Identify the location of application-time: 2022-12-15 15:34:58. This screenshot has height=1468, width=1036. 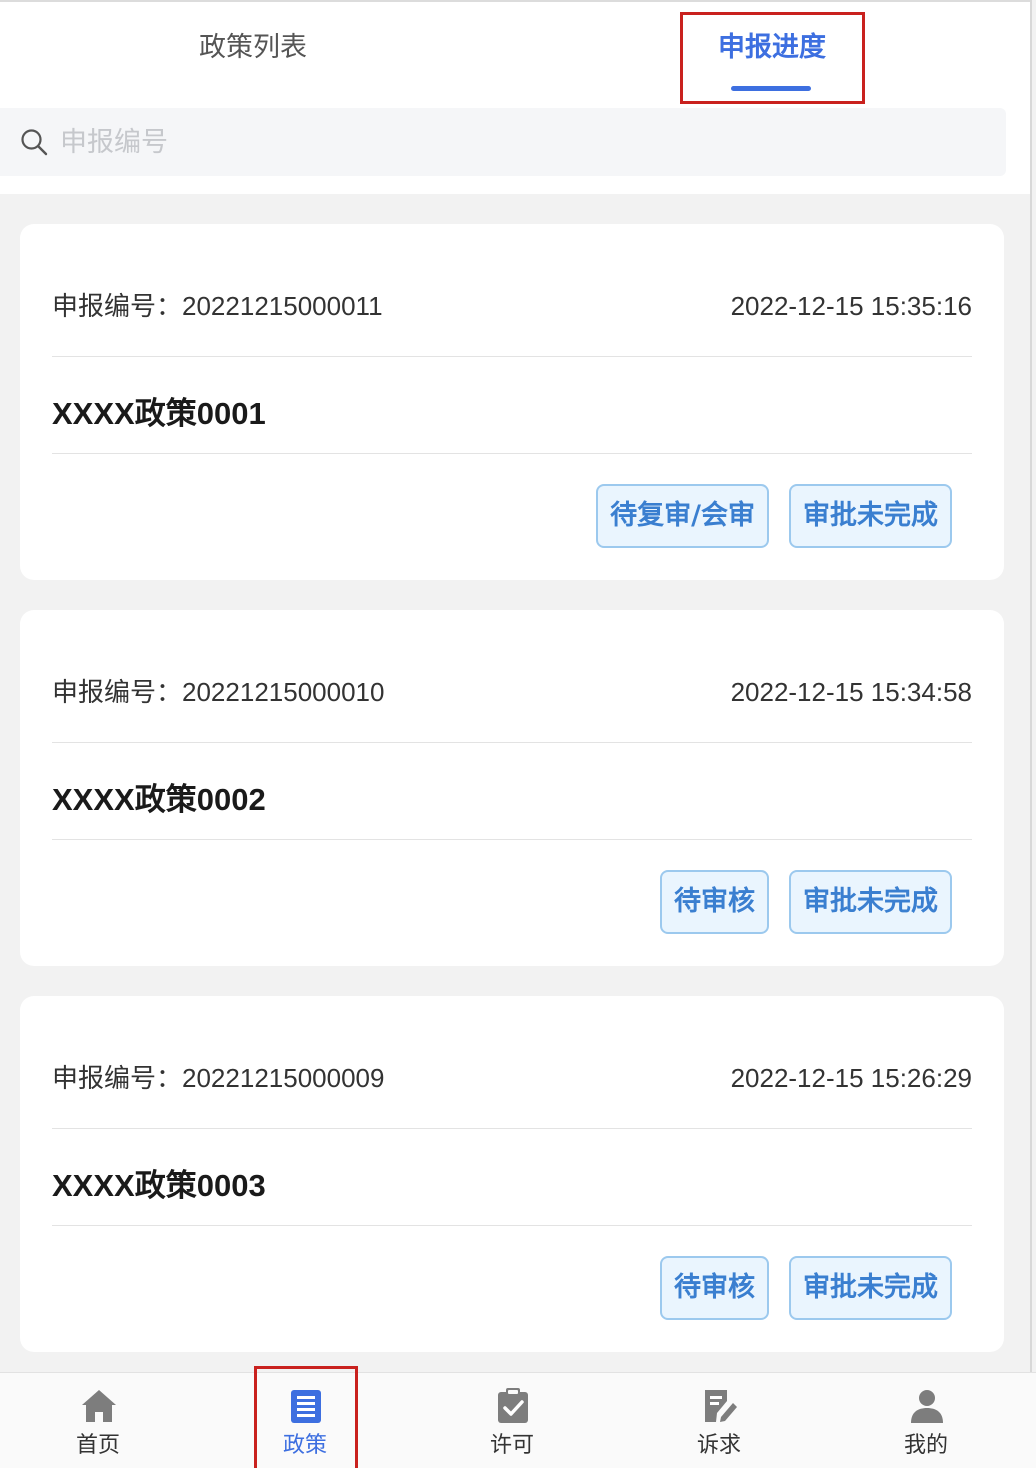
(851, 692).